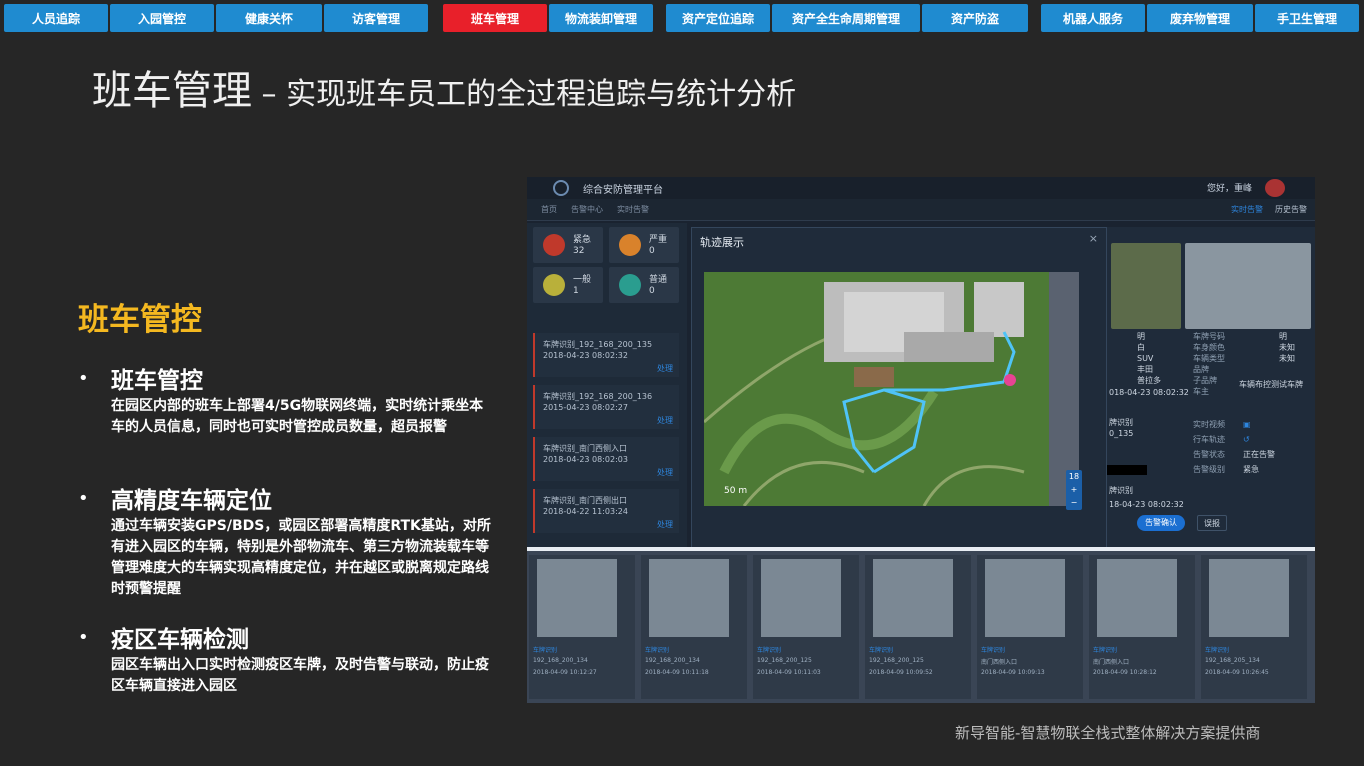 The width and height of the screenshot is (1364, 766). I want to click on feature-heading: 疫区车辆检测, so click(180, 640).